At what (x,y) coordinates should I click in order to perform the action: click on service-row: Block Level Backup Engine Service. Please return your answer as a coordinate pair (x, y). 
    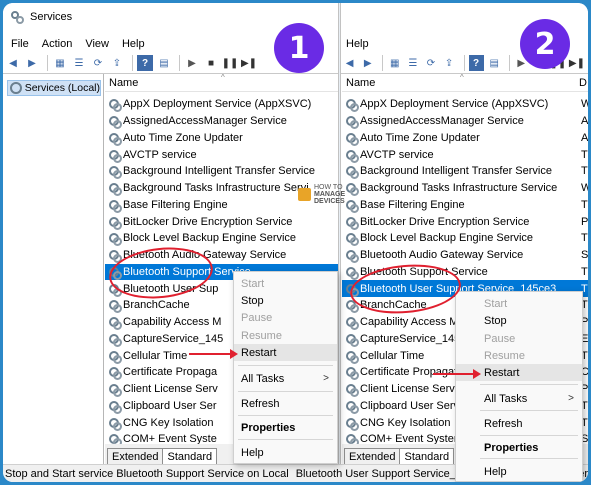
    Looking at the image, I should click on (221, 238).